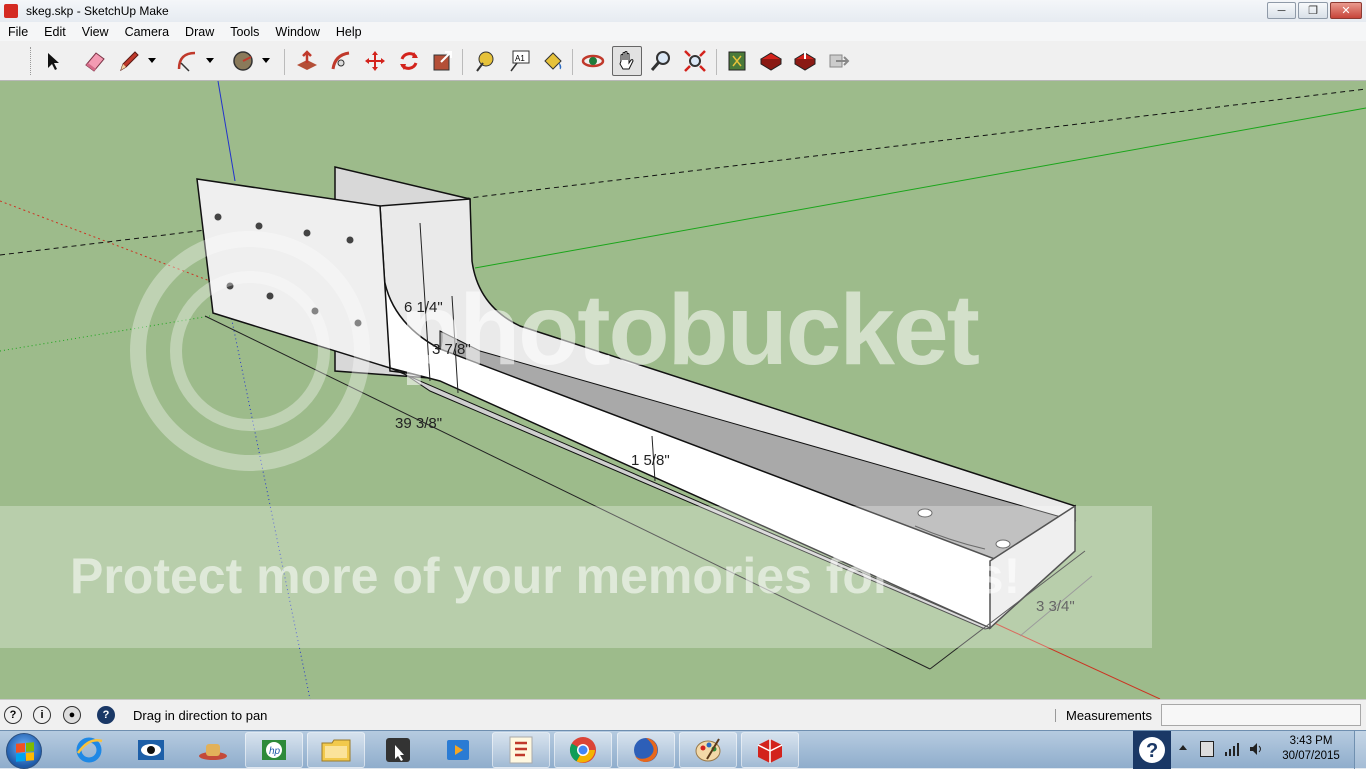 Image resolution: width=1366 pixels, height=769 pixels. What do you see at coordinates (106, 715) in the screenshot?
I see `instructor-help-icon: ?` at bounding box center [106, 715].